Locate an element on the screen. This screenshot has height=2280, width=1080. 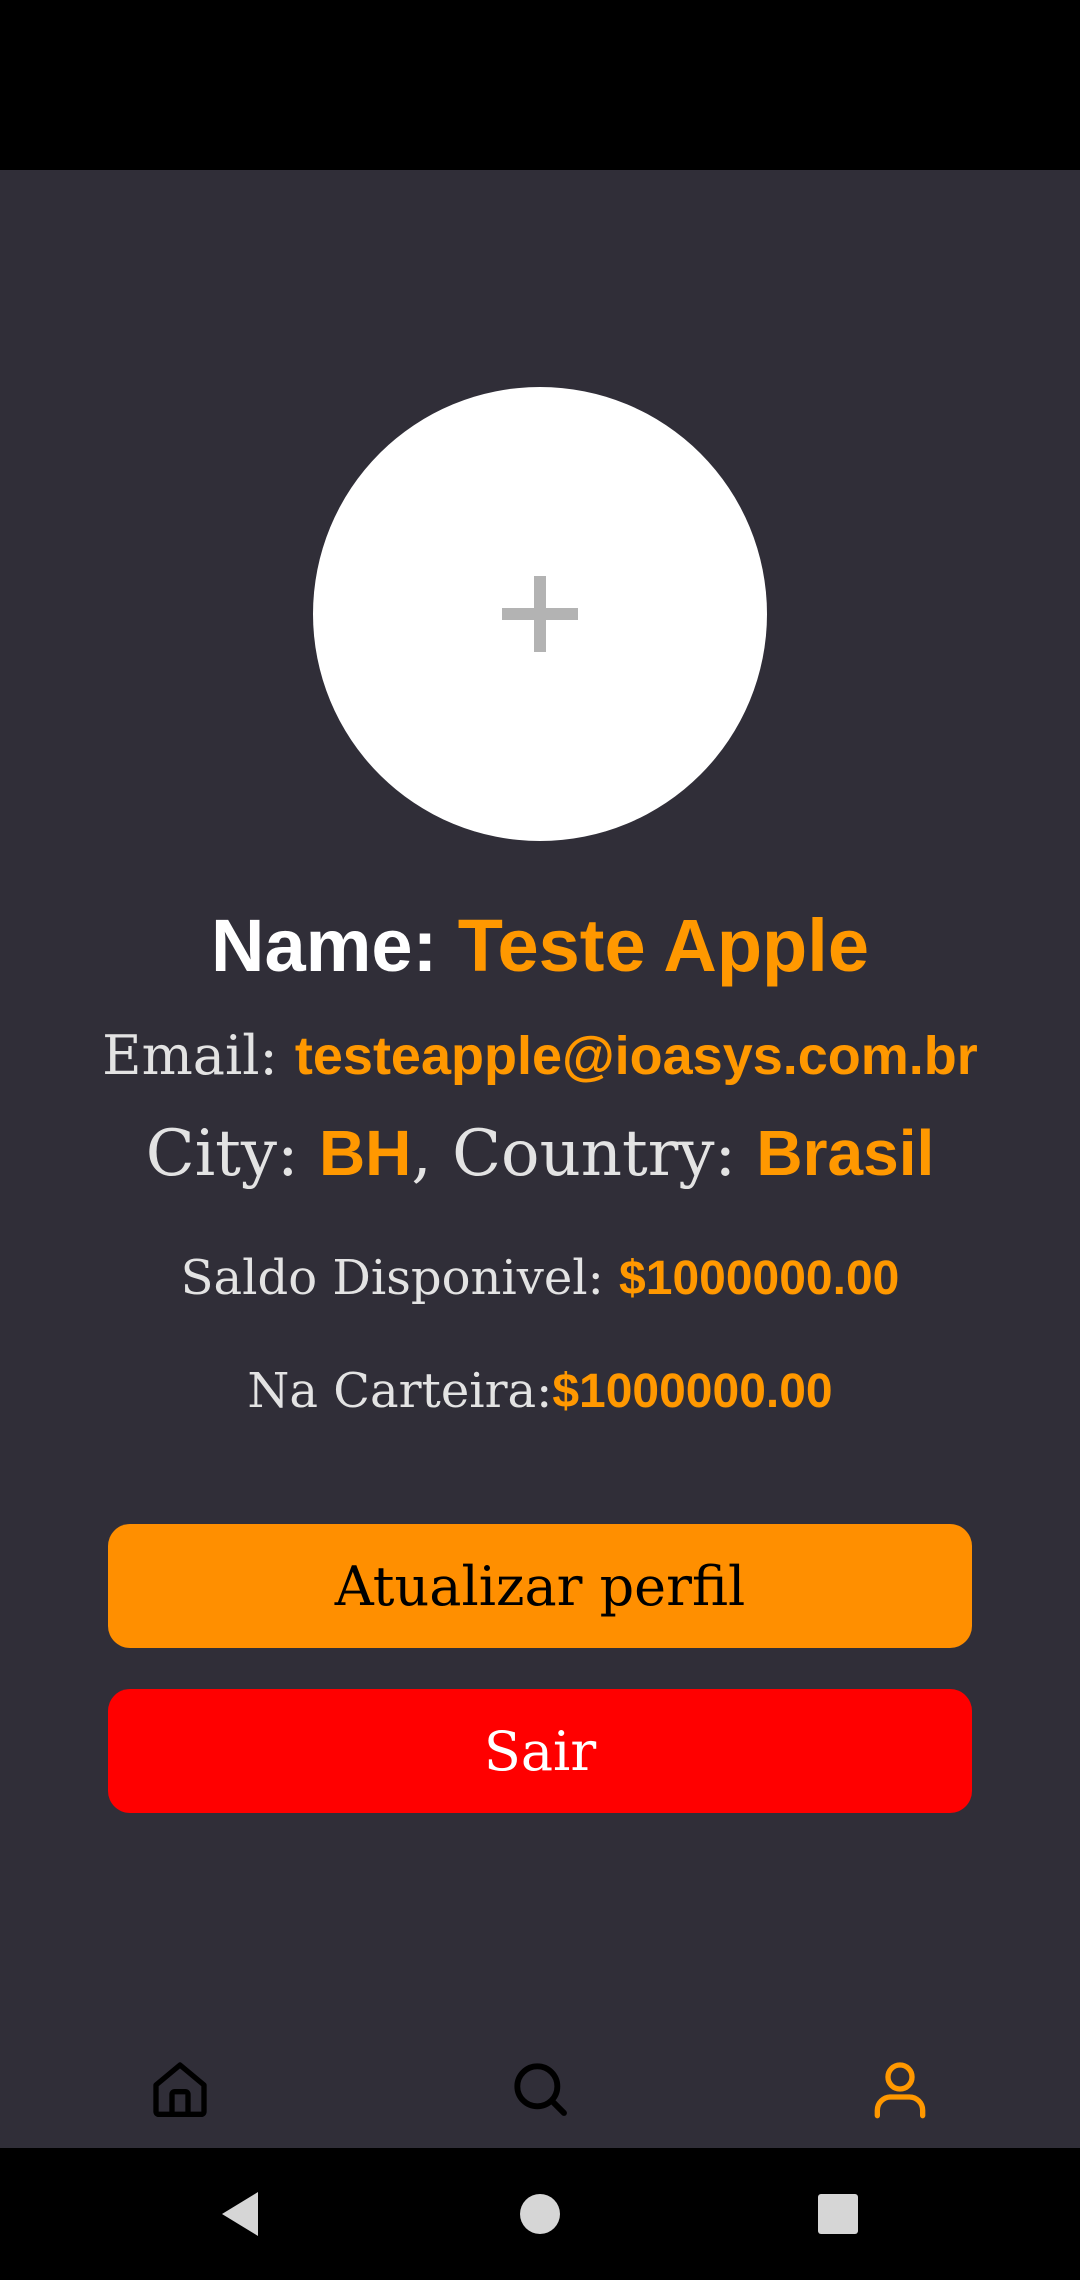
bottom-tab-bar is located at coordinates (540, 2089).